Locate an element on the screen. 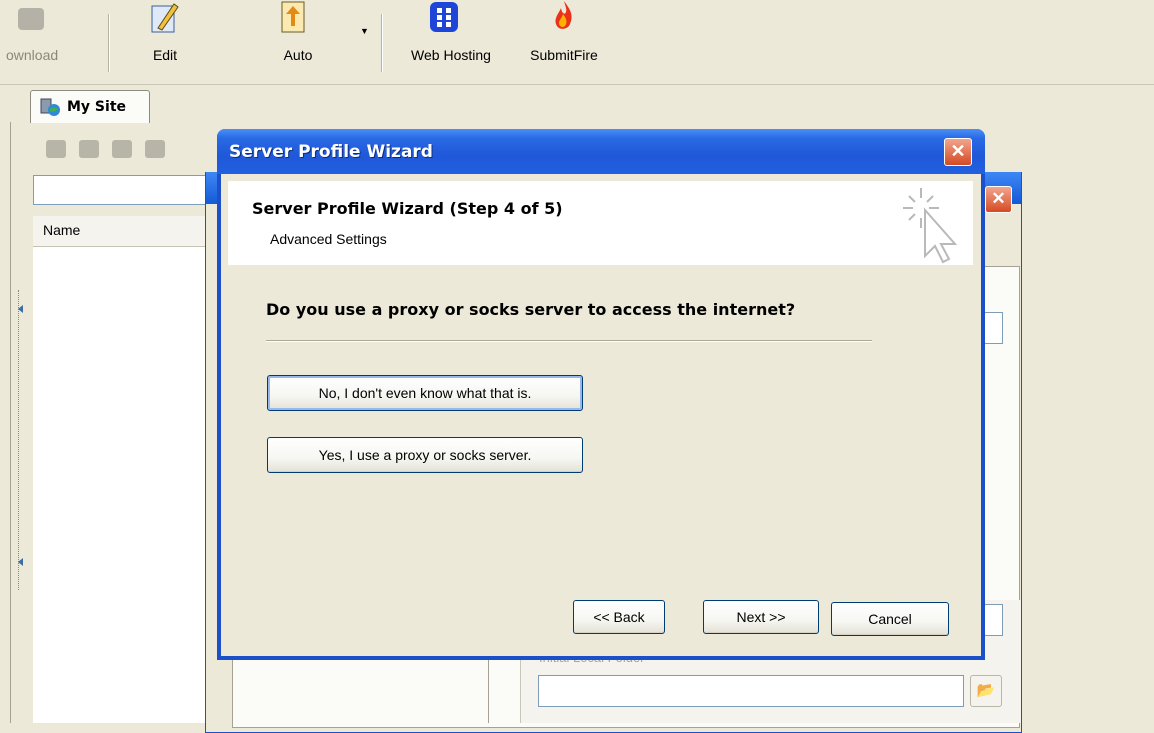 This screenshot has height=733, width=1154. edit-label: Edit is located at coordinates (165, 55).